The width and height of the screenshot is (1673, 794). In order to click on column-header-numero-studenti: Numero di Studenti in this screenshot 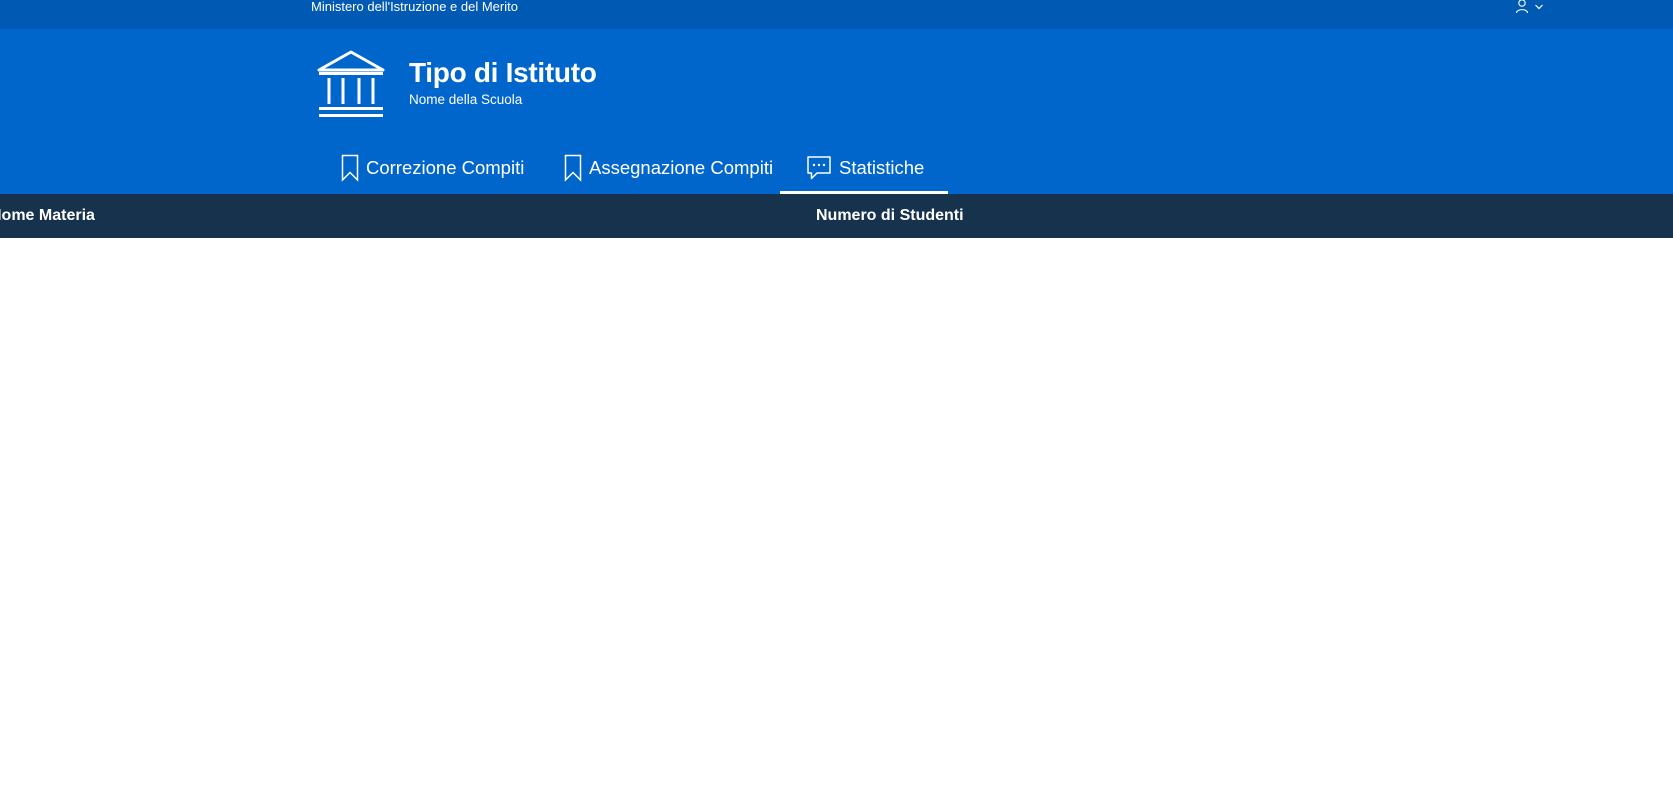, I will do `click(890, 216)`.